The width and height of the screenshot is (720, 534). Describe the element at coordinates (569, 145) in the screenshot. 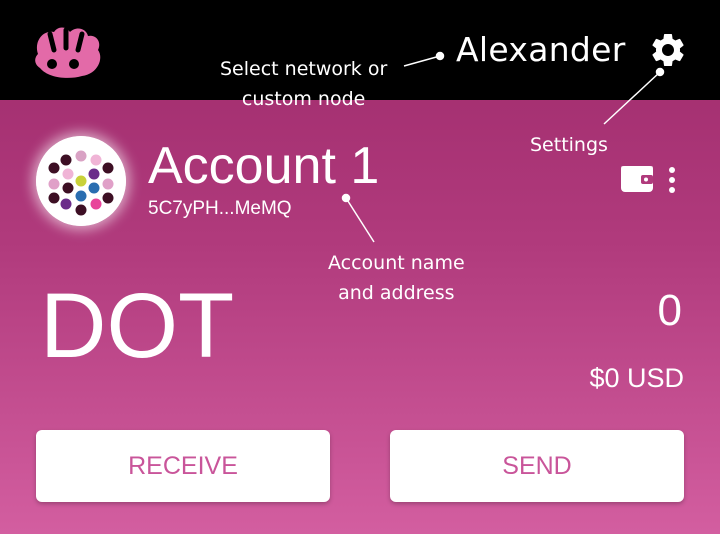

I see `annotation-settings: Settings` at that location.